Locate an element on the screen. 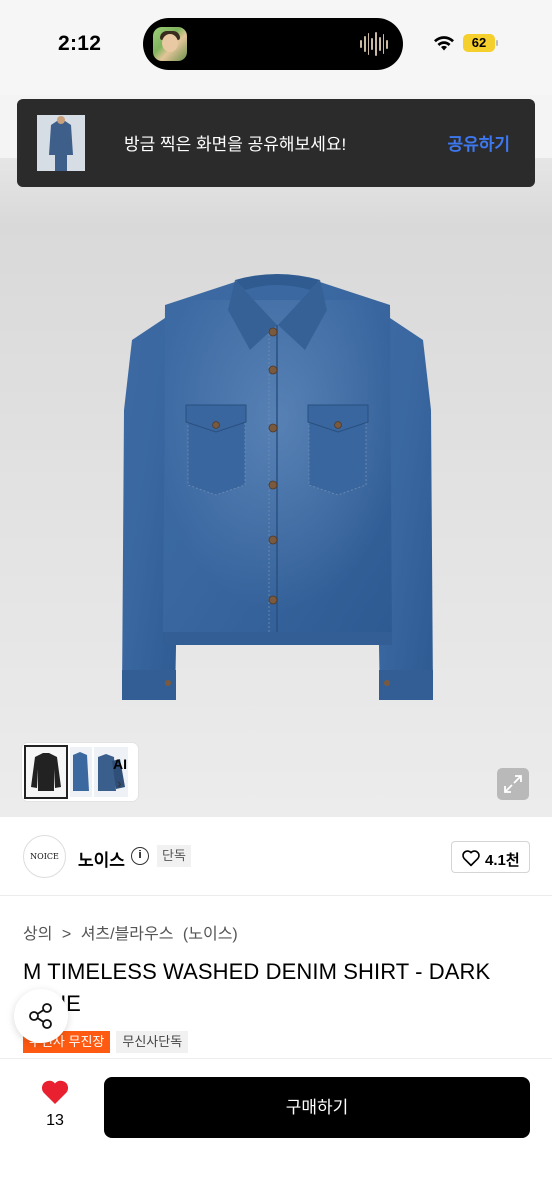 This screenshot has width=552, height=1200. expand-image-button is located at coordinates (513, 784).